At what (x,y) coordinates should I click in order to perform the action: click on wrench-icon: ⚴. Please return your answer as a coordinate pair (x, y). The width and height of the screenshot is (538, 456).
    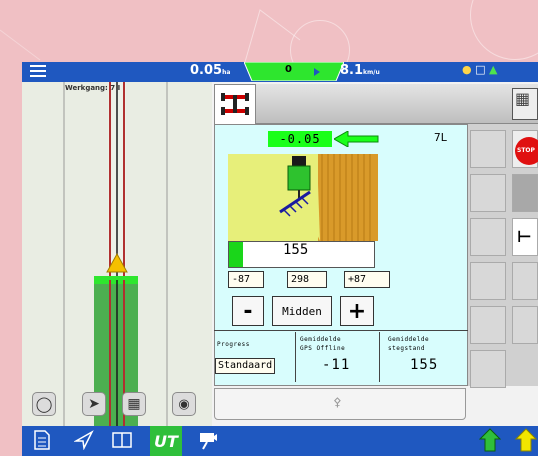
    Looking at the image, I should click on (337, 402).